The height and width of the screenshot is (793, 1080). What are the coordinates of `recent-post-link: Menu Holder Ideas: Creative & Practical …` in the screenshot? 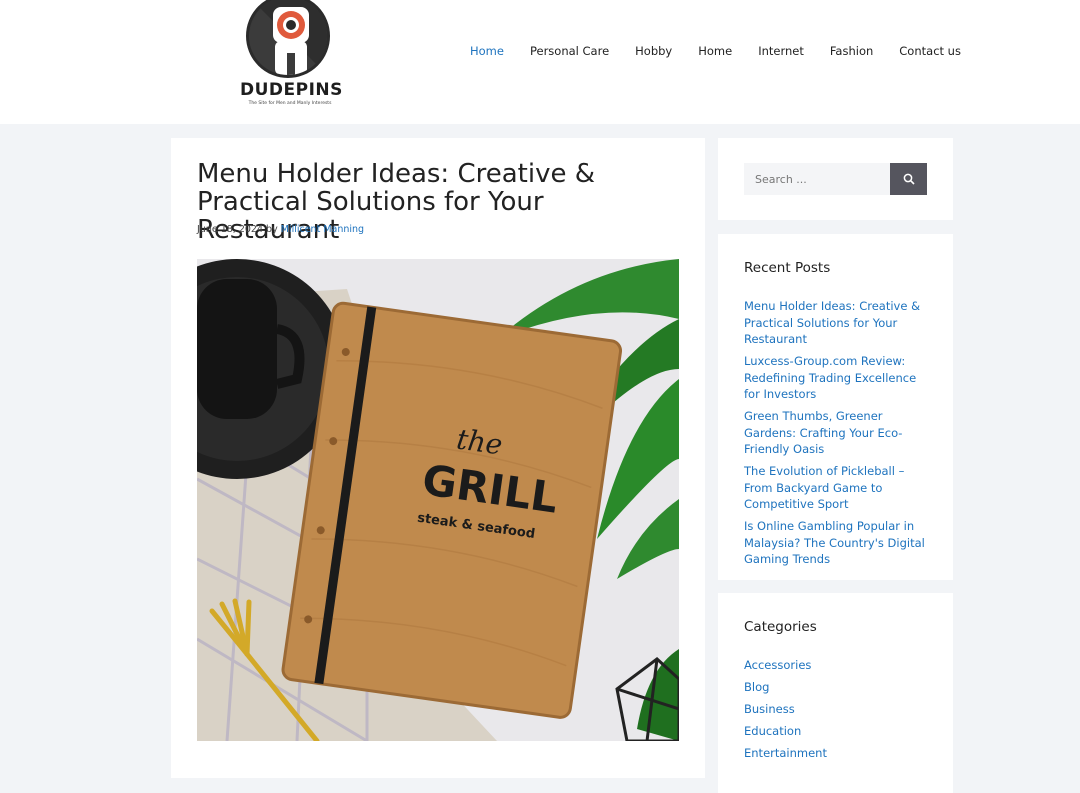 It's located at (837, 323).